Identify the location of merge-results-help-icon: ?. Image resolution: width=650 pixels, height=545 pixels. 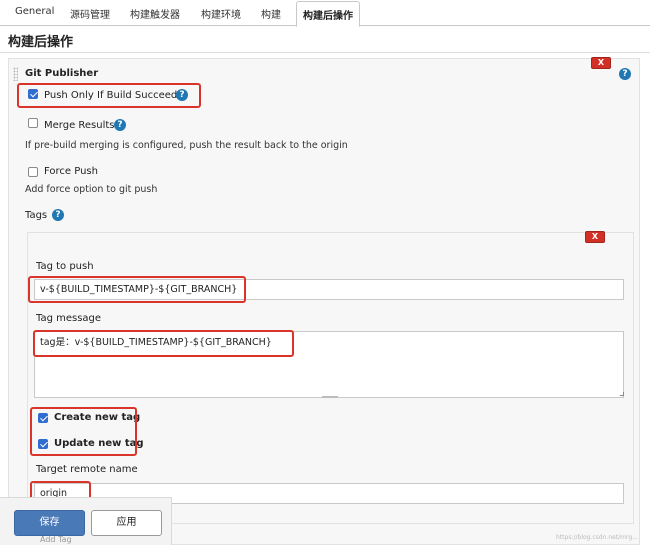
(120, 125).